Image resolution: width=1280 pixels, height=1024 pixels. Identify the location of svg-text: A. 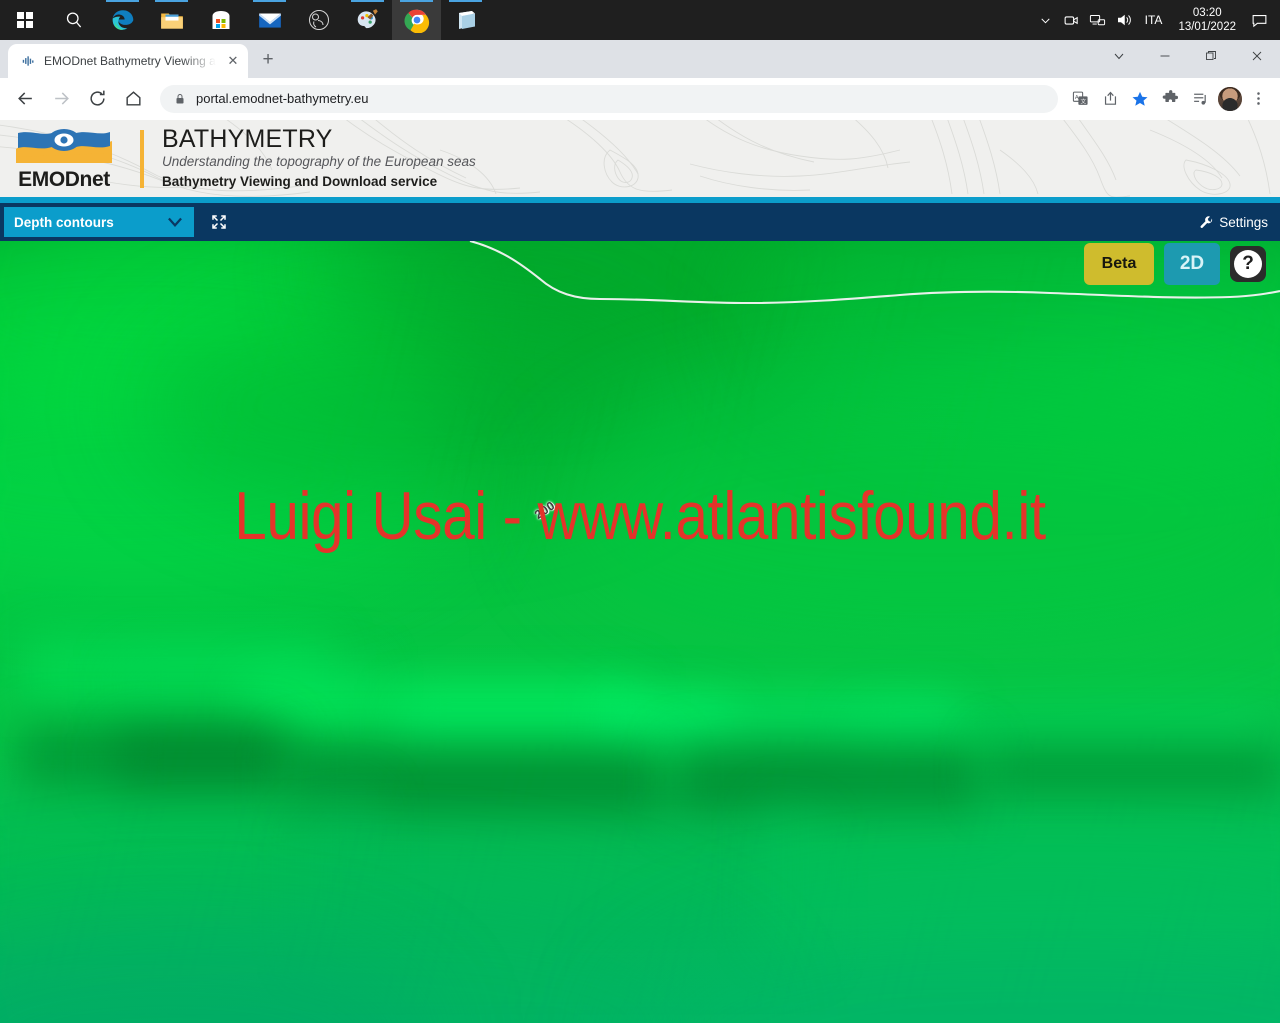
(1076, 98).